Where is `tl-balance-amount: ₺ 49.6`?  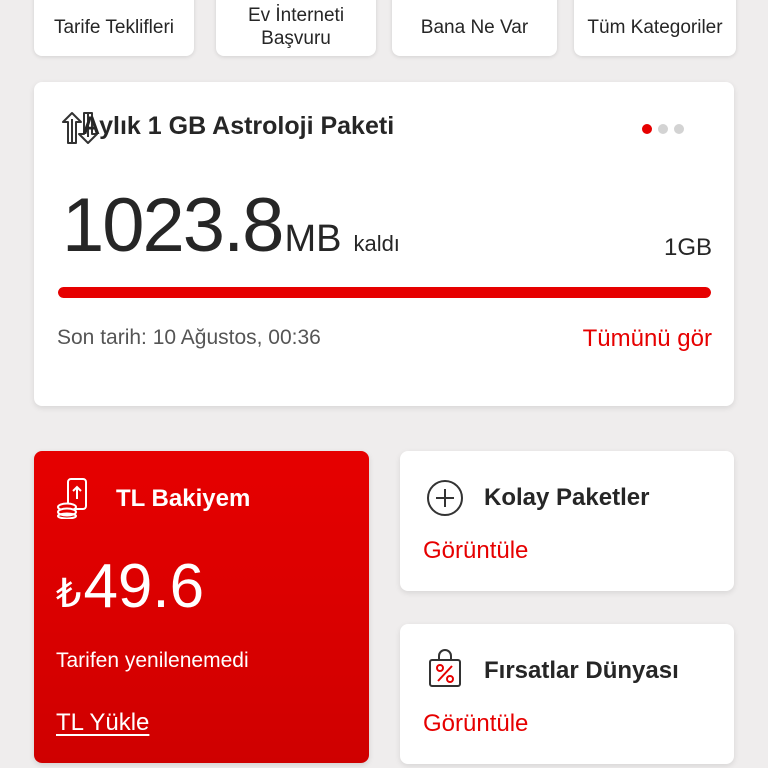
tl-balance-amount: ₺ 49.6 is located at coordinates (130, 586).